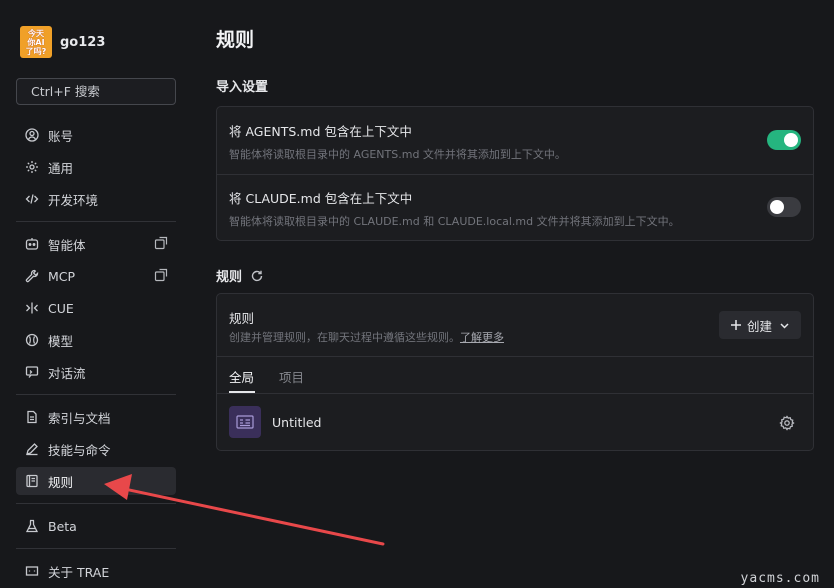 This screenshot has width=834, height=588. Describe the element at coordinates (96, 276) in the screenshot. I see `sidebar-item-mcp: MCP` at that location.